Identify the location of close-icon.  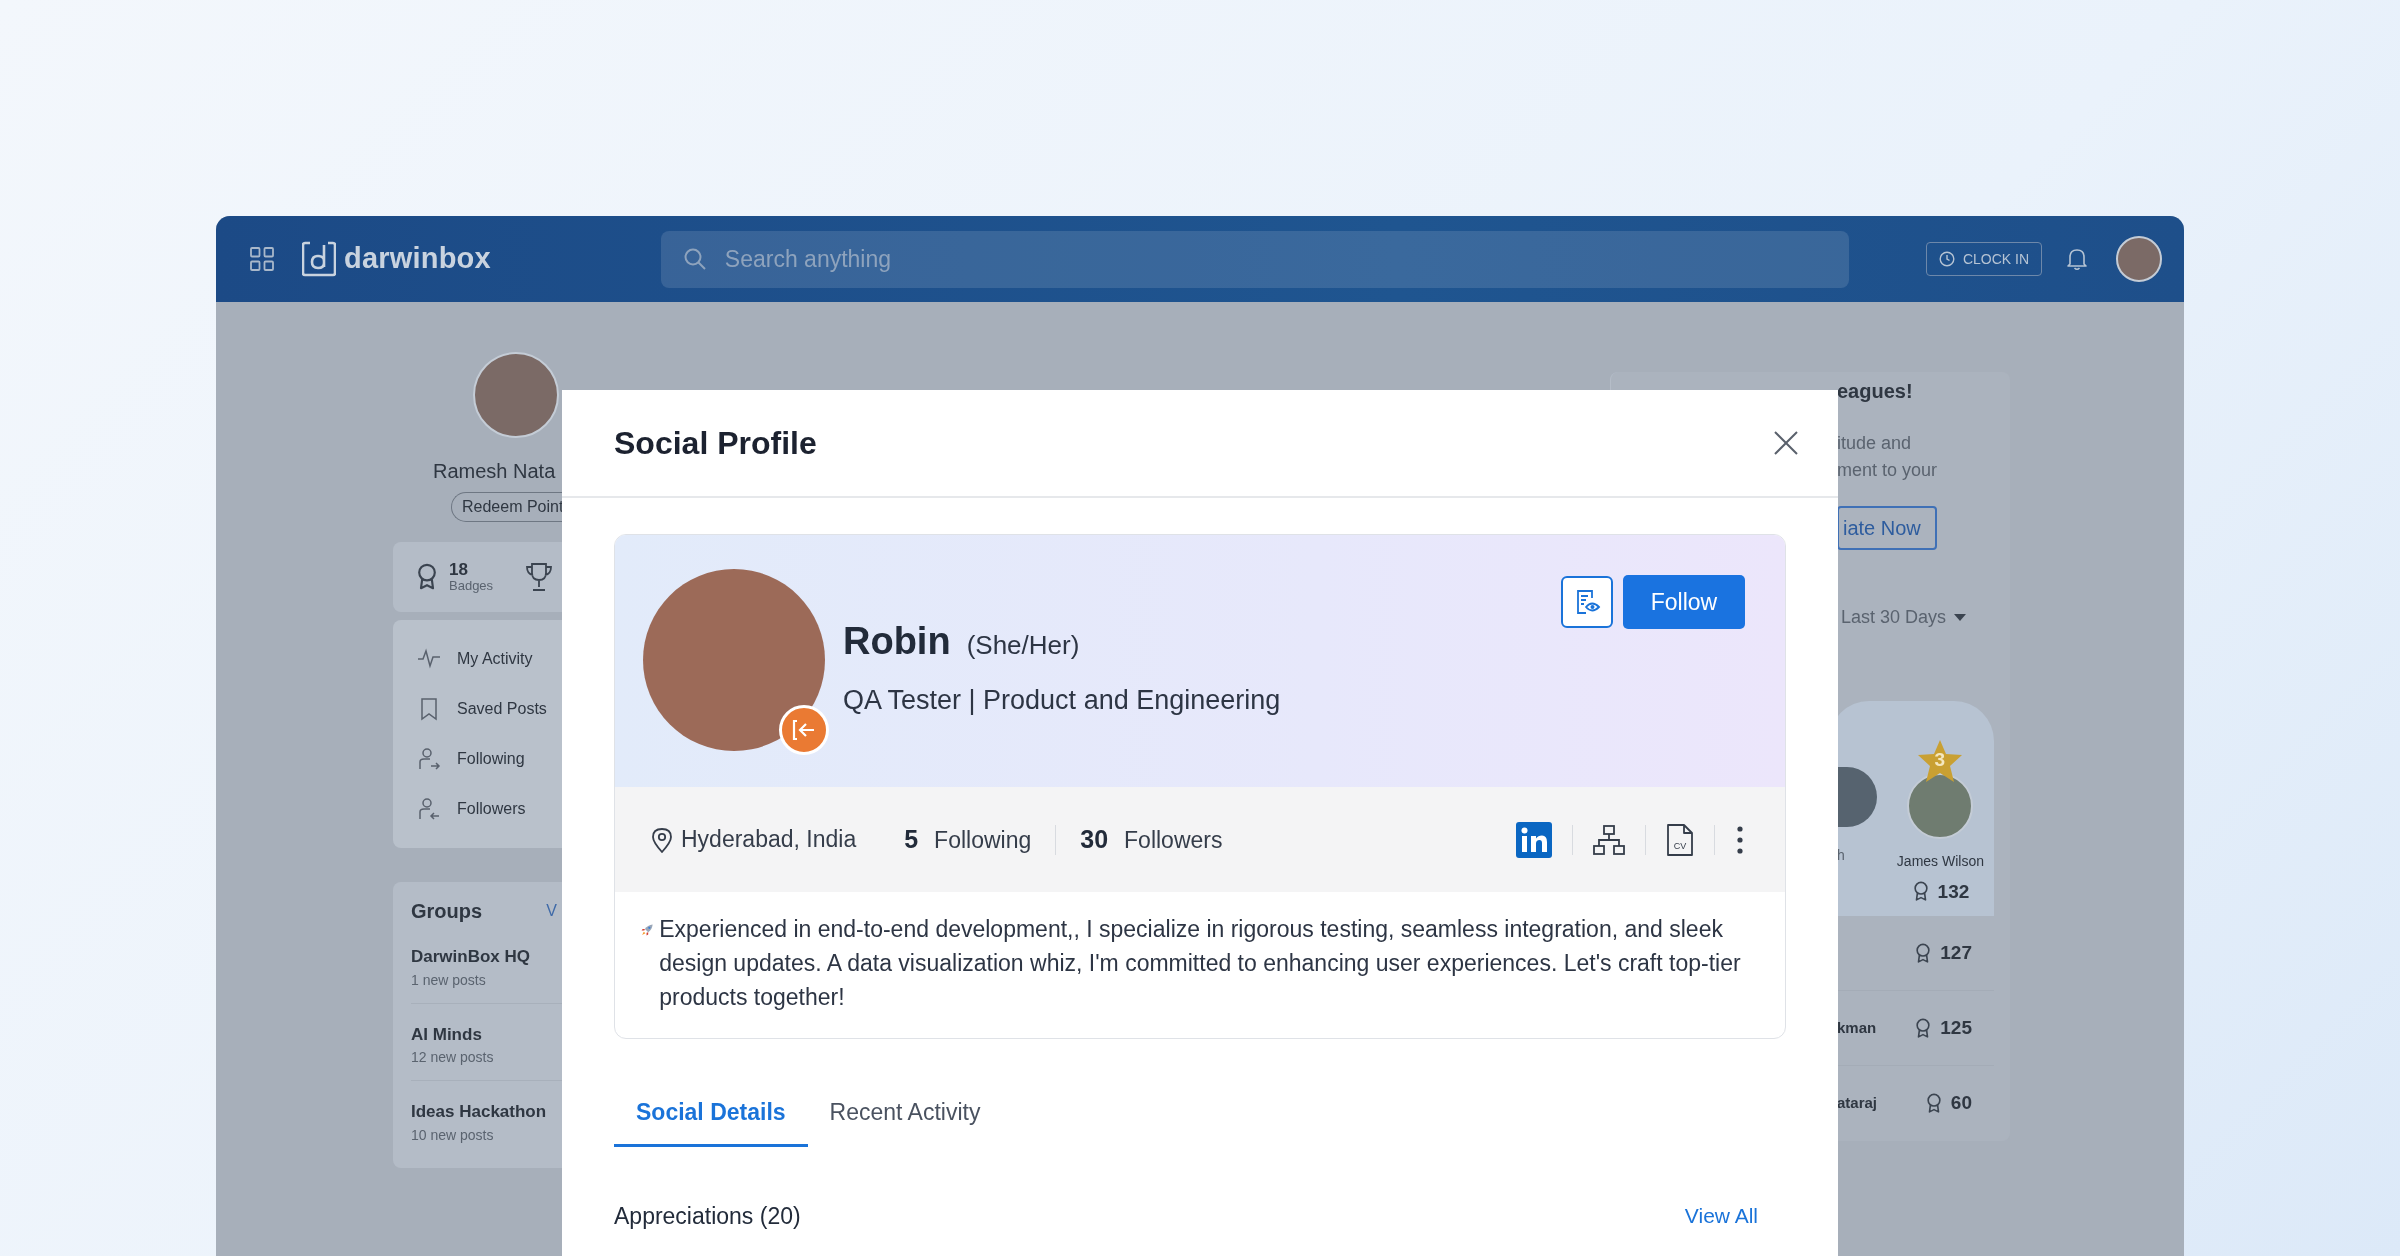
(1786, 443).